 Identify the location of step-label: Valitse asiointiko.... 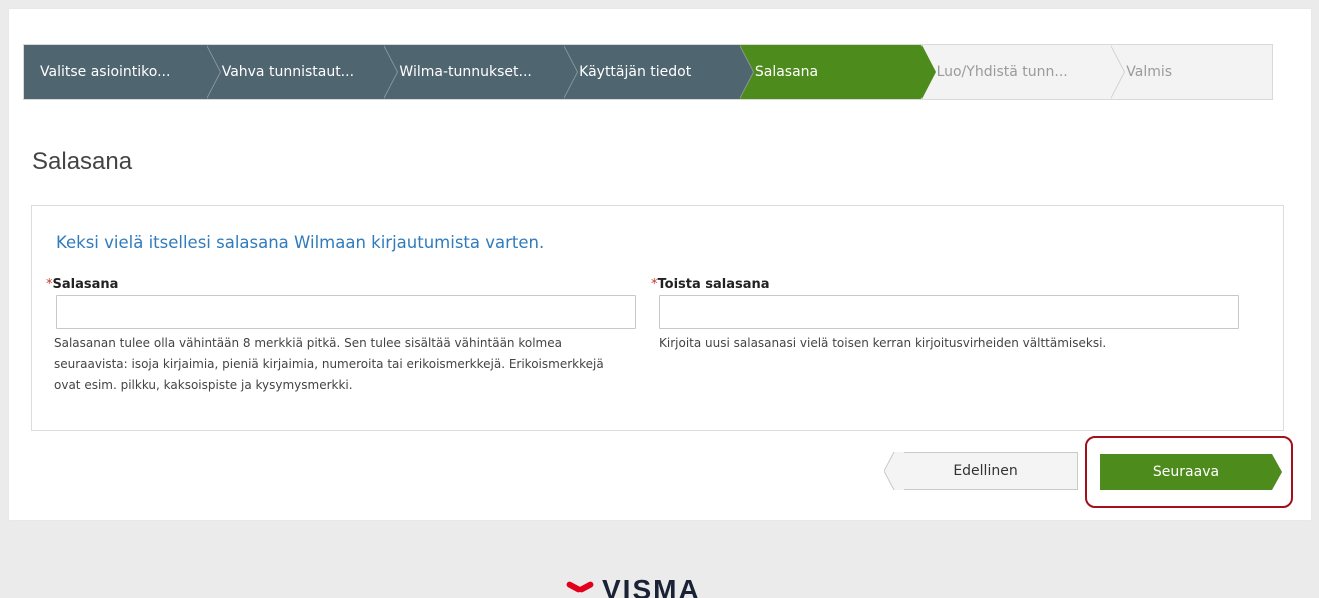
(105, 72).